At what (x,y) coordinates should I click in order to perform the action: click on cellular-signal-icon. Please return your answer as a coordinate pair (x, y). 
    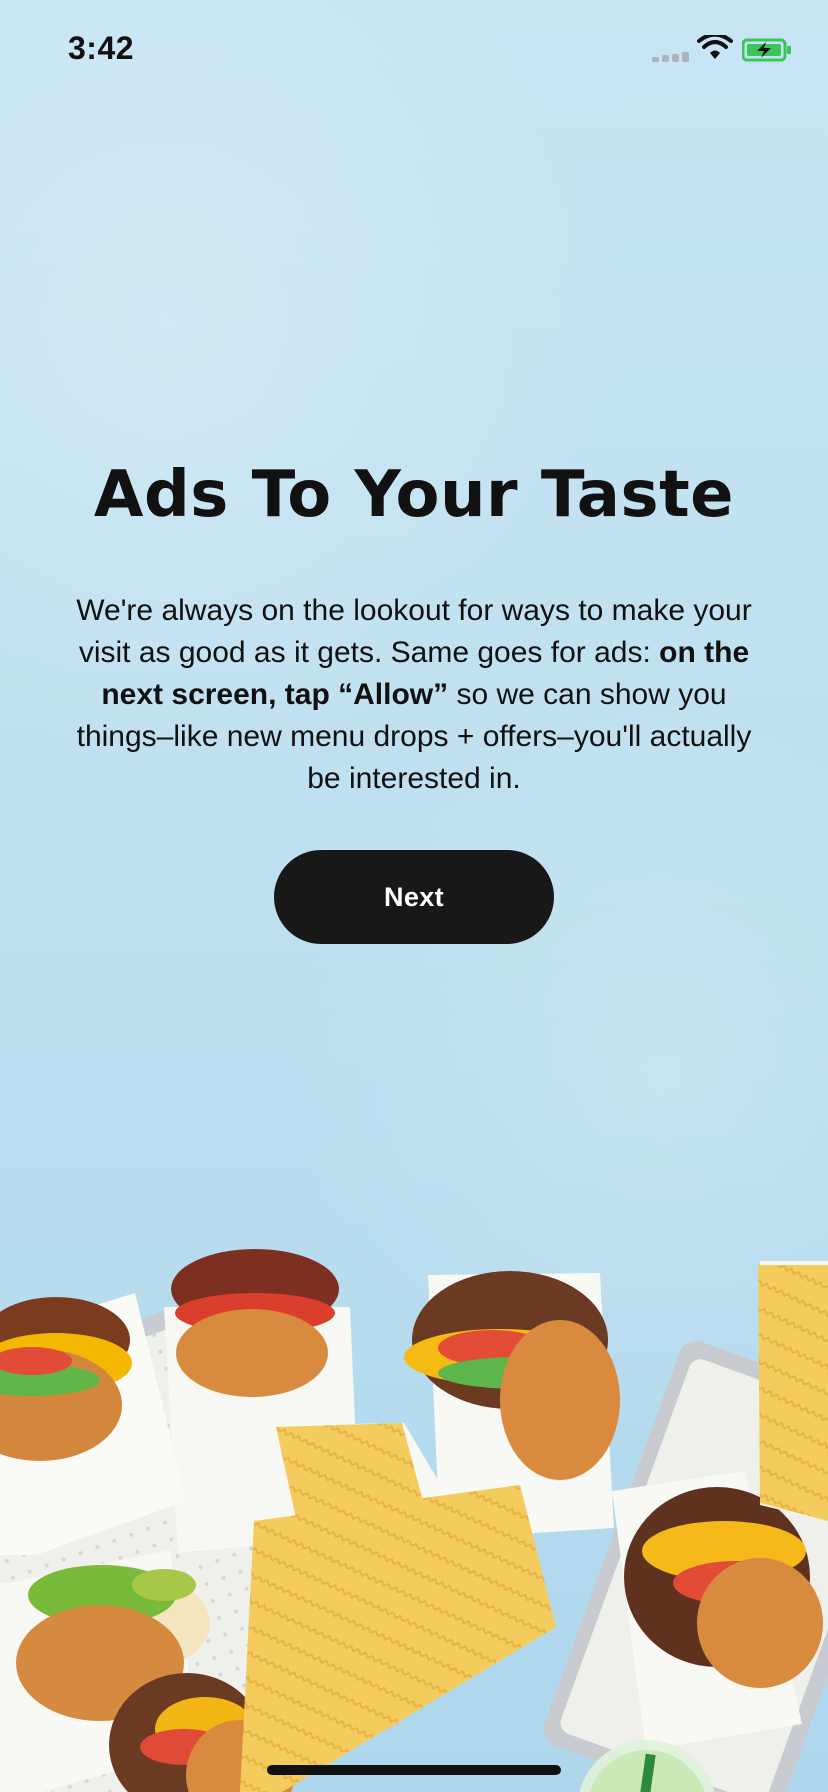
    Looking at the image, I should click on (671, 57).